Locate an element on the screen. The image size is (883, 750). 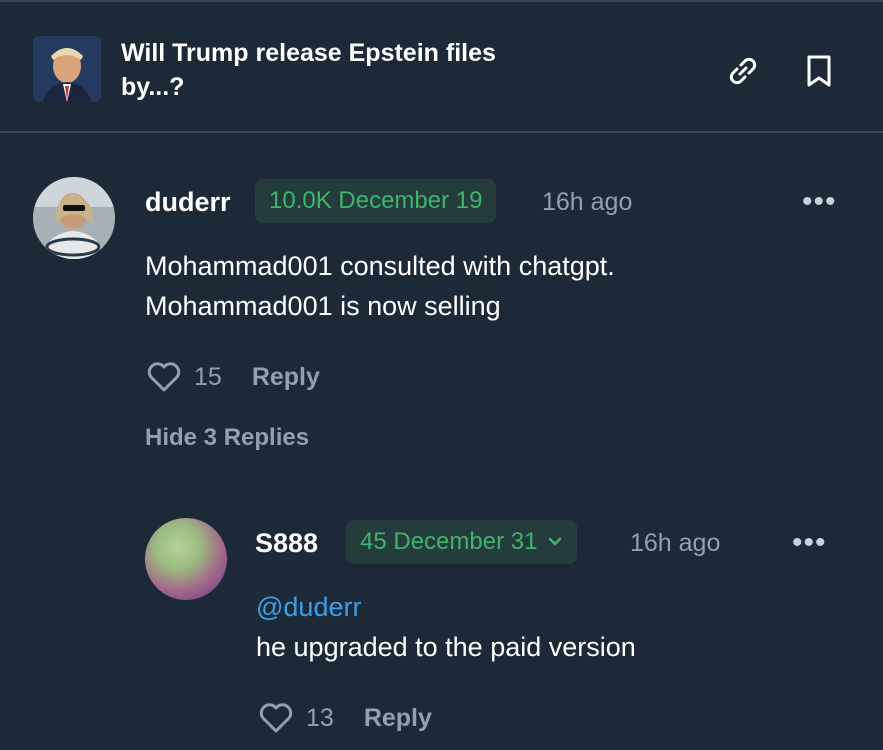
reply-time: 16h ago is located at coordinates (675, 543).